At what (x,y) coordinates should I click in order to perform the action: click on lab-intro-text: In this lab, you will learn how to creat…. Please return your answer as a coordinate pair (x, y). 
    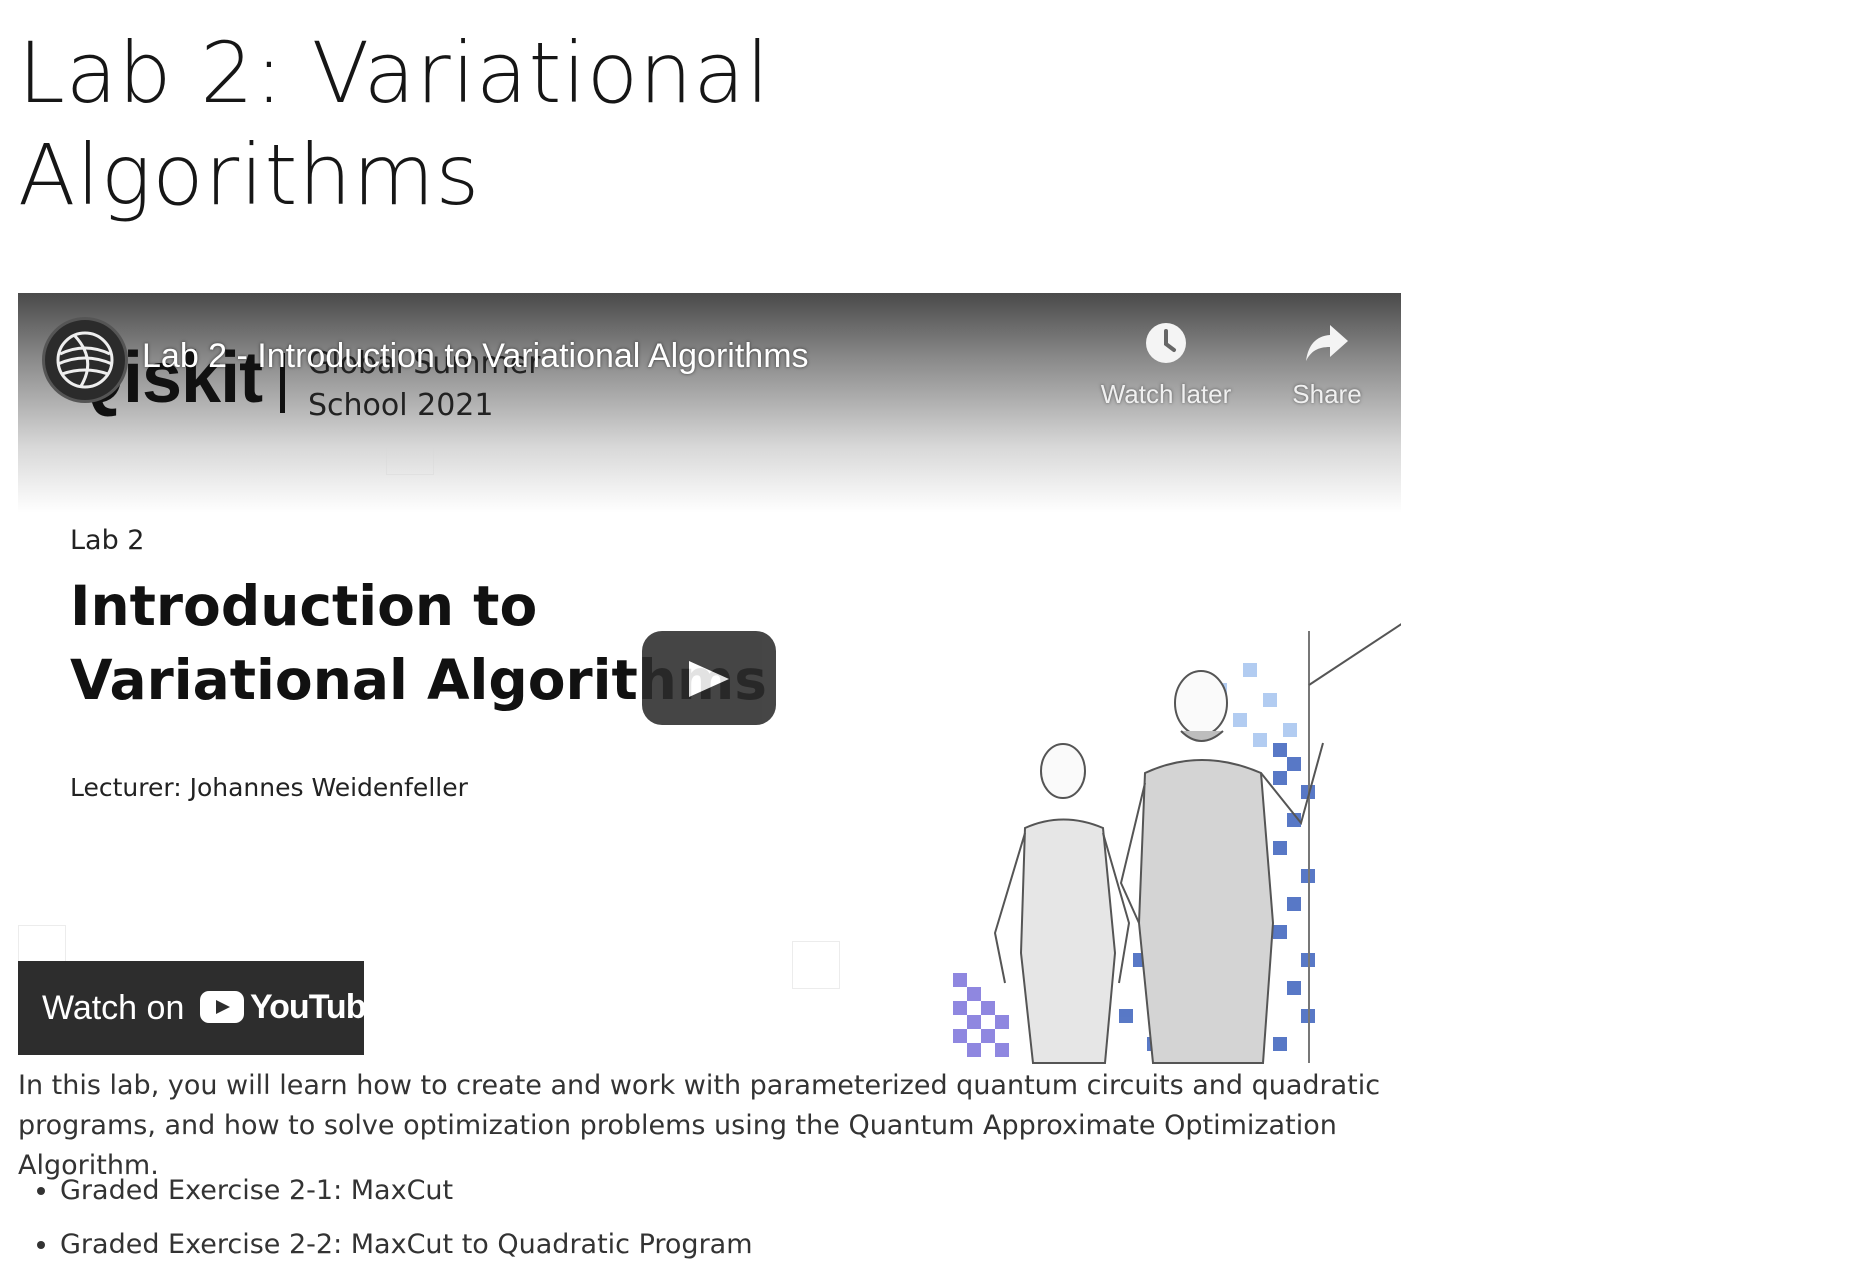
    Looking at the image, I should click on (699, 1125).